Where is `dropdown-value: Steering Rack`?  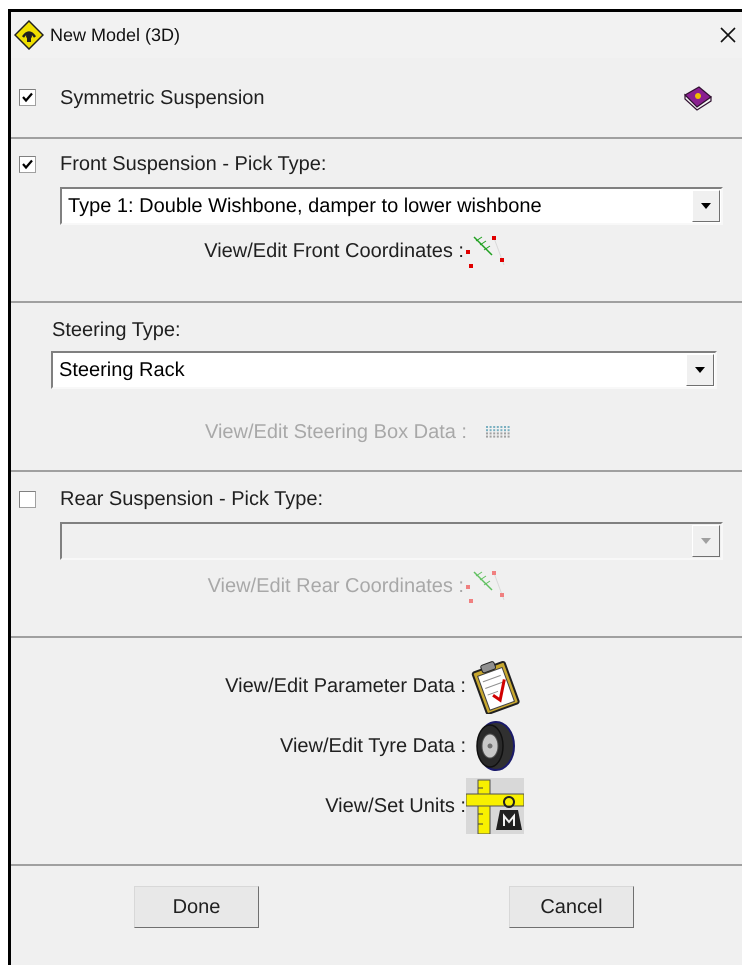 dropdown-value: Steering Rack is located at coordinates (122, 370).